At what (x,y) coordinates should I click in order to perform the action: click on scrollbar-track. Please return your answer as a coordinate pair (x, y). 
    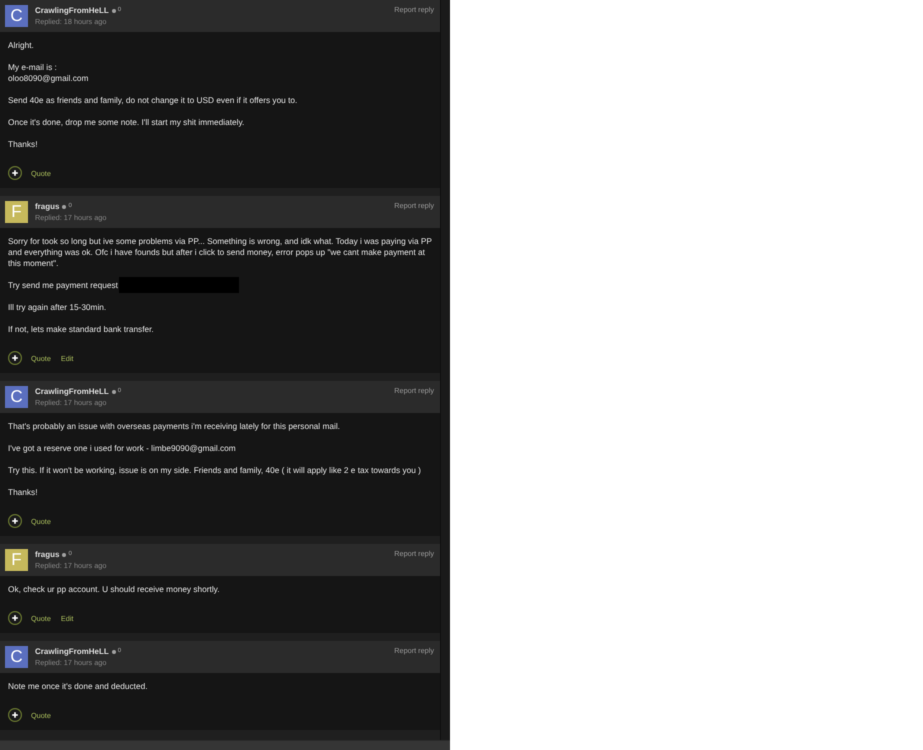
    Looking at the image, I should click on (445, 370).